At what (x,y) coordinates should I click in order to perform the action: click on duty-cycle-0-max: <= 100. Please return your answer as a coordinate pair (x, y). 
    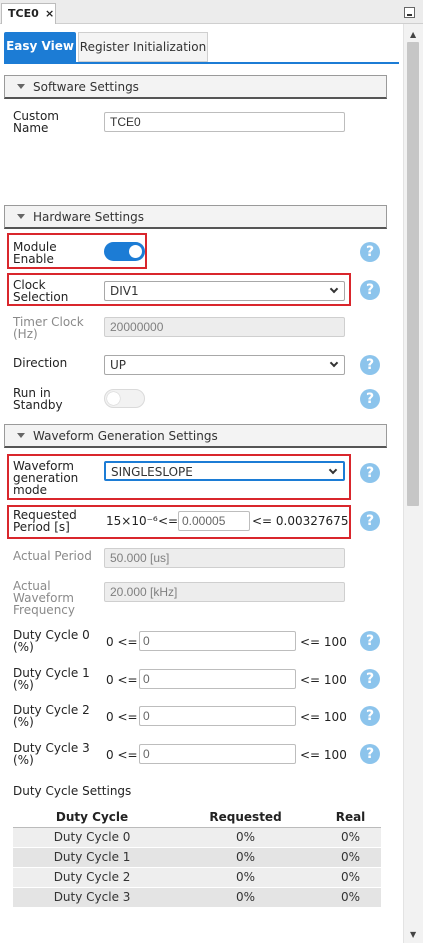
    Looking at the image, I should click on (323, 642).